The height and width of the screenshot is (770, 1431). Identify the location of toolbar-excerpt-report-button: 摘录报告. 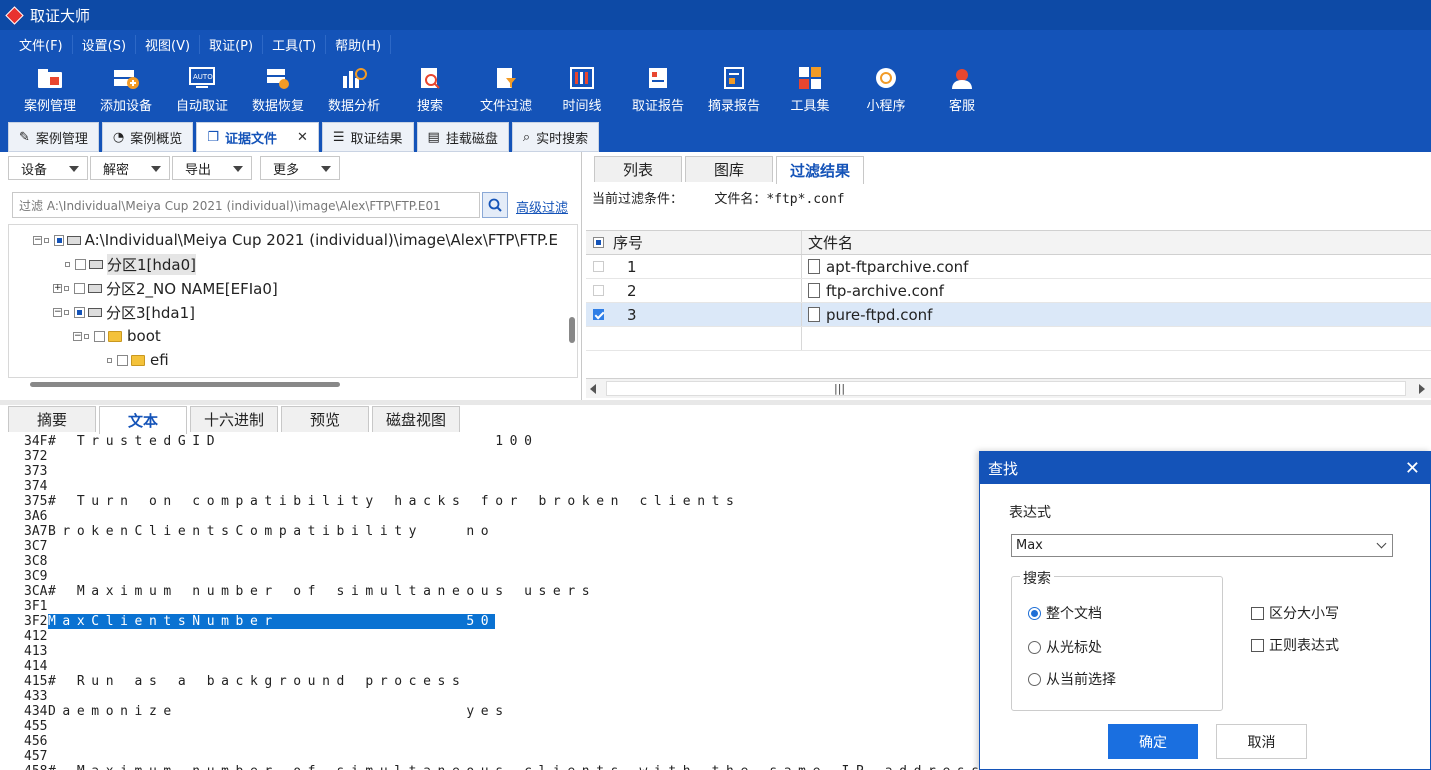
(734, 89).